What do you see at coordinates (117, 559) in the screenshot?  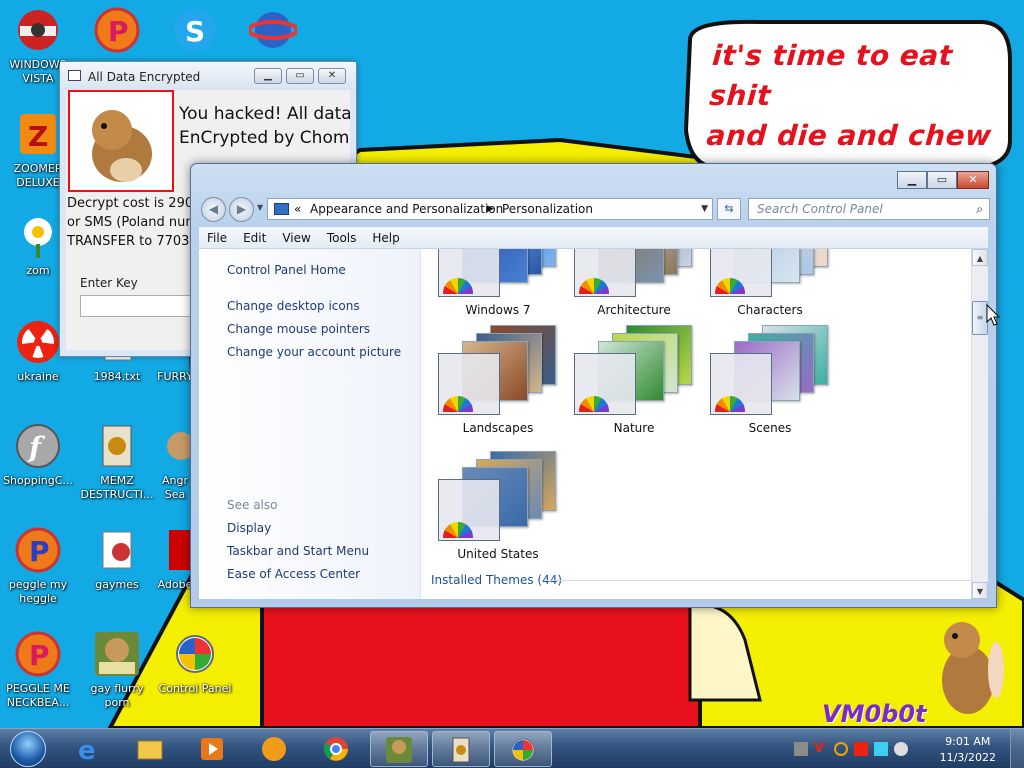 I see `desktop-icon-gaymes: gaymes` at bounding box center [117, 559].